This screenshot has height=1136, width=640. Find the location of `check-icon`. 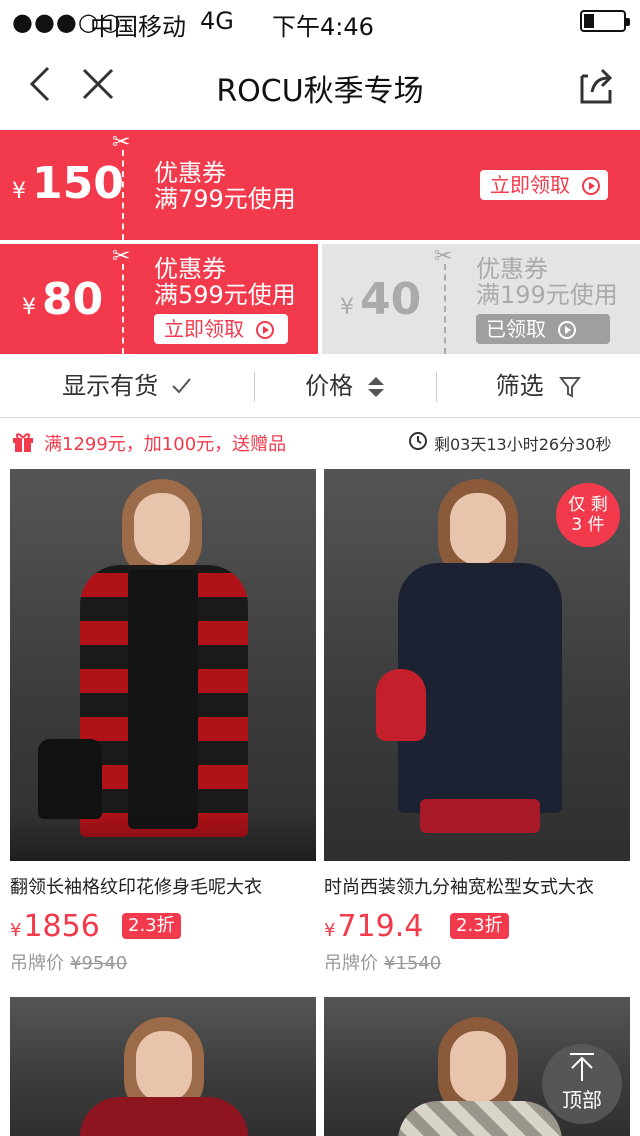

check-icon is located at coordinates (181, 386).